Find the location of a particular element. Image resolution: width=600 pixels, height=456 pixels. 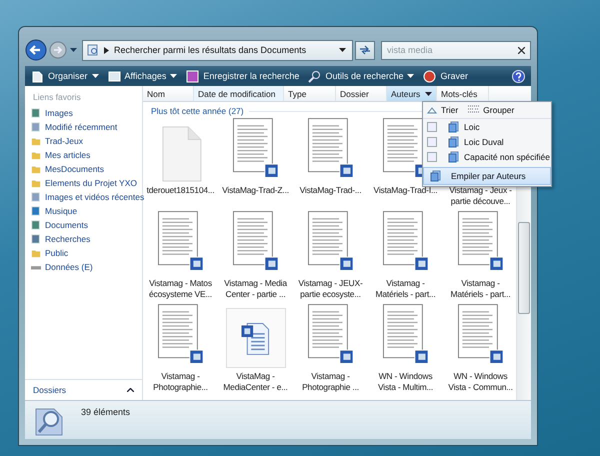

help-icon is located at coordinates (518, 76).